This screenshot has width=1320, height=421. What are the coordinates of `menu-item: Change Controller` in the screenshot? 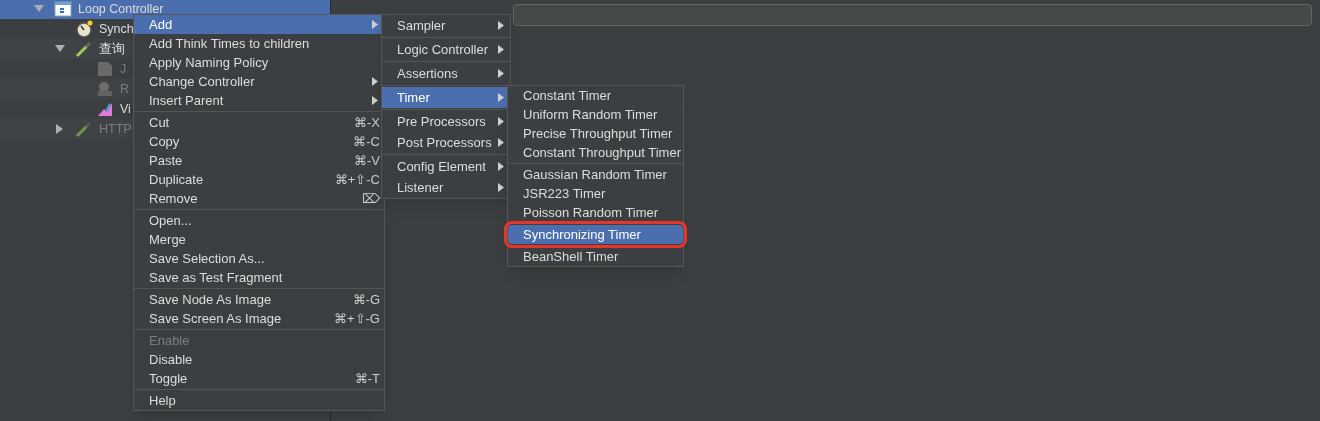 It's located at (259, 81).